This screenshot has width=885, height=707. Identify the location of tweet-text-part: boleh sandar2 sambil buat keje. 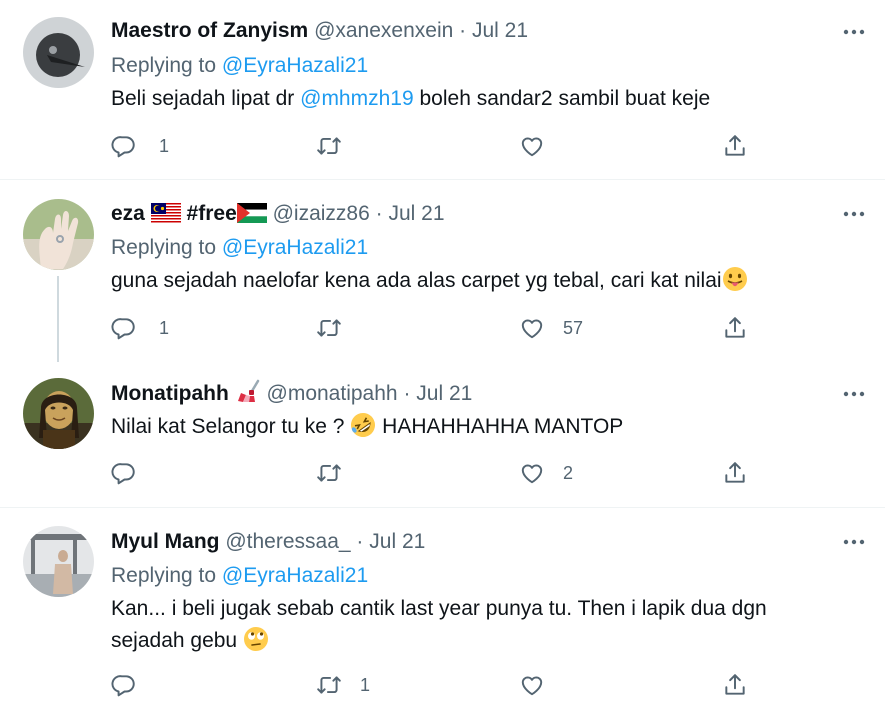
(565, 98).